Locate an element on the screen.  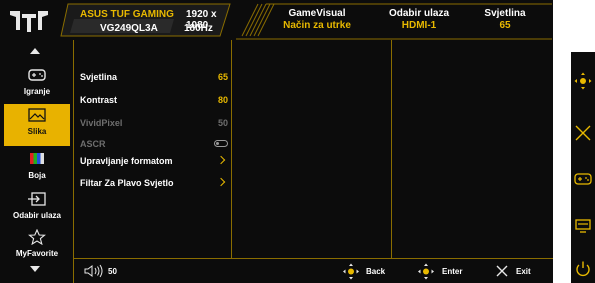
status-value: Način za utrke is located at coordinates (317, 25).